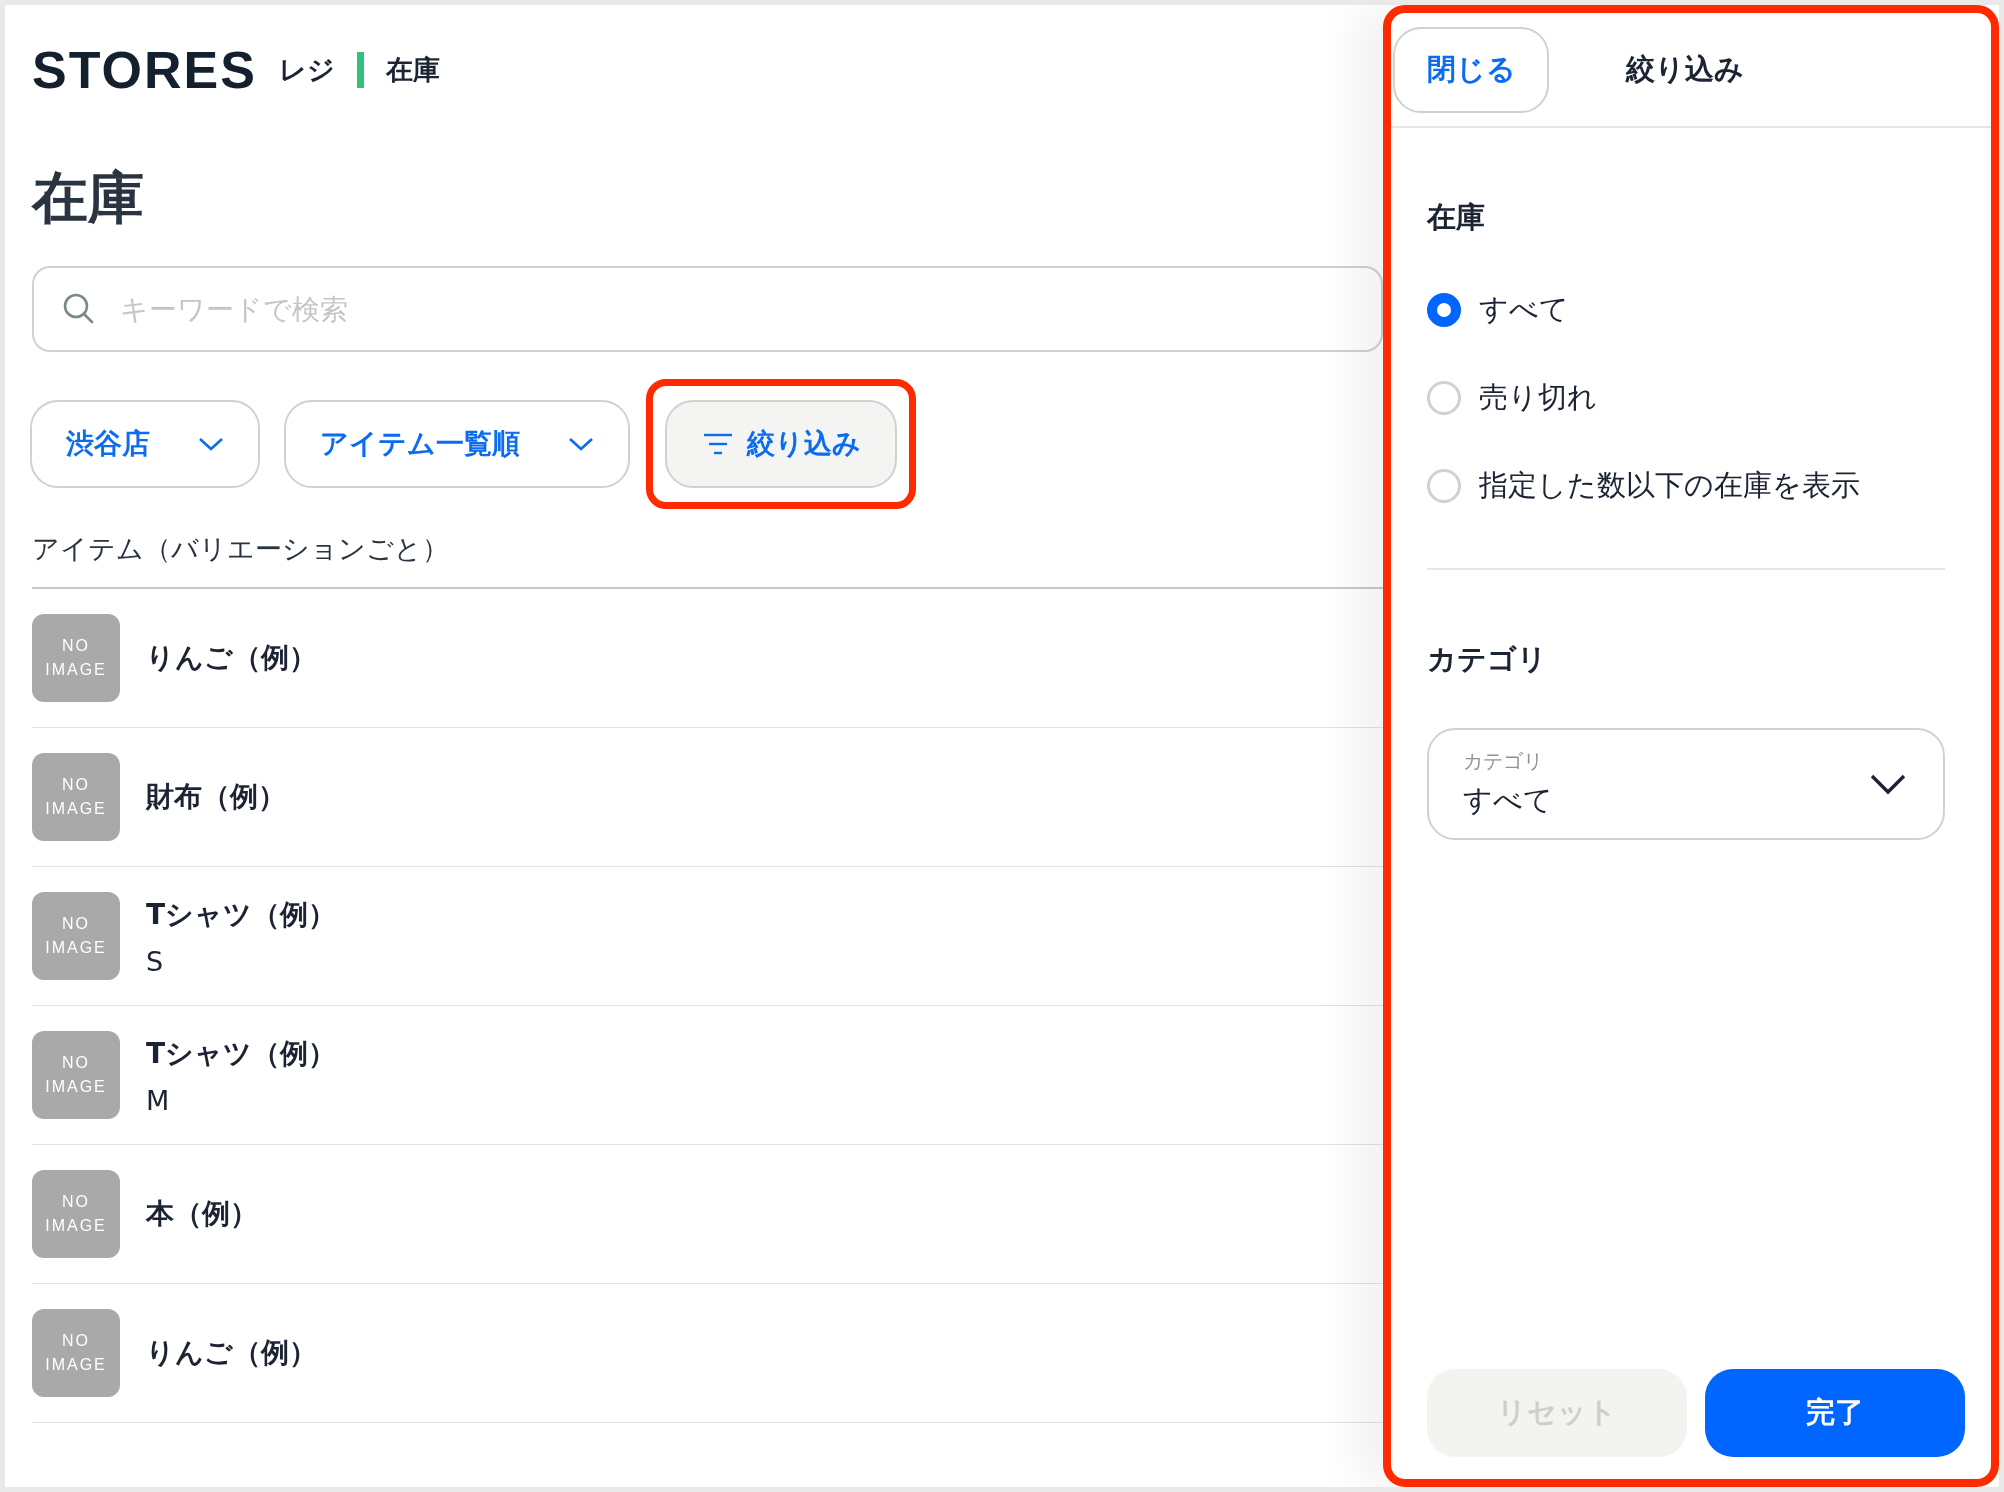 This screenshot has height=1492, width=2004. Describe the element at coordinates (306, 70) in the screenshot. I see `product-name: レジ` at that location.